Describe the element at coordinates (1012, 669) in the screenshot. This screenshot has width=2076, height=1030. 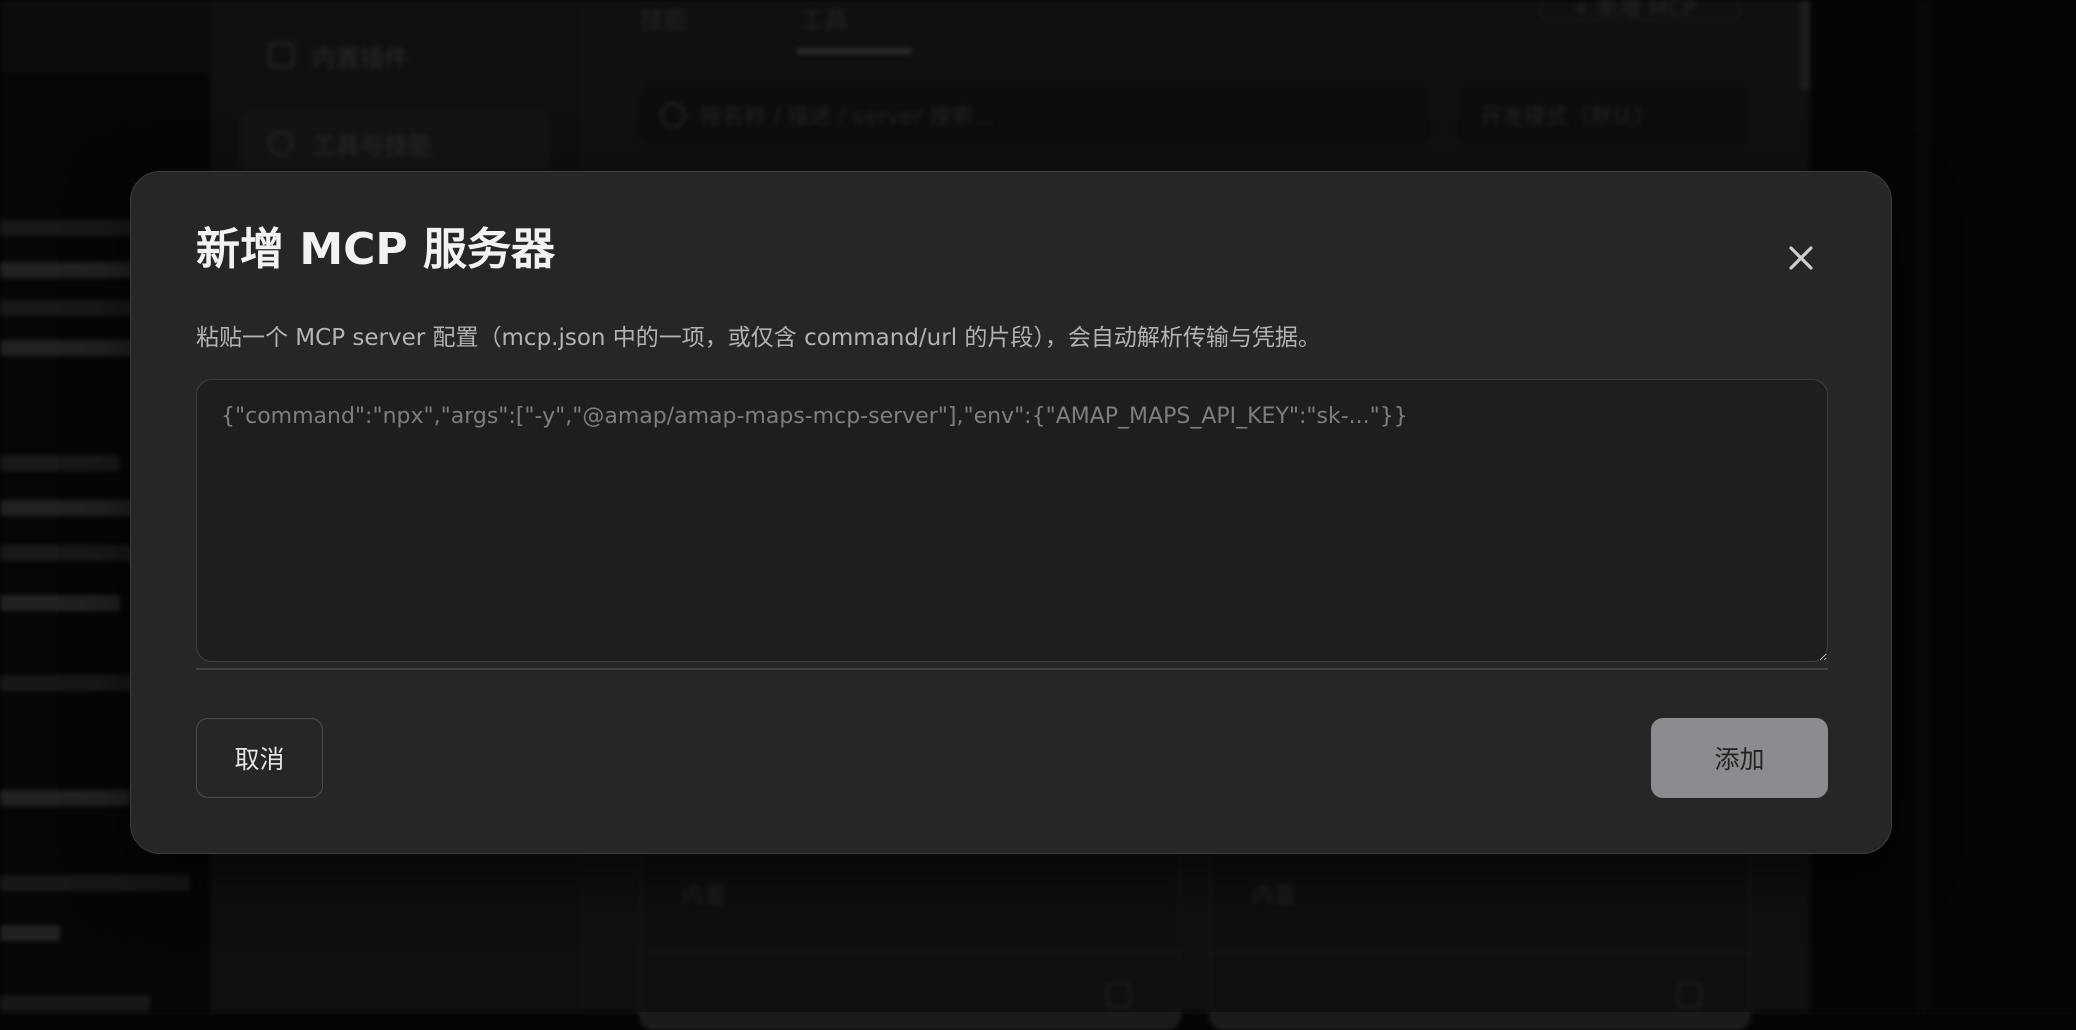
I see `footer-divider` at that location.